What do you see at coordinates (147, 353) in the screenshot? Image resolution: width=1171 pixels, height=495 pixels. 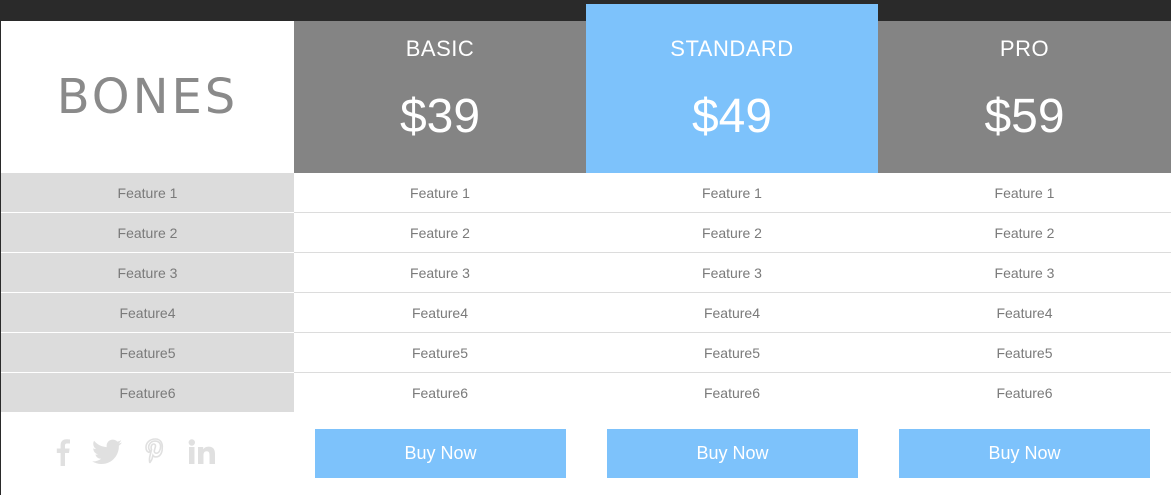 I see `feature-label: Feature5` at bounding box center [147, 353].